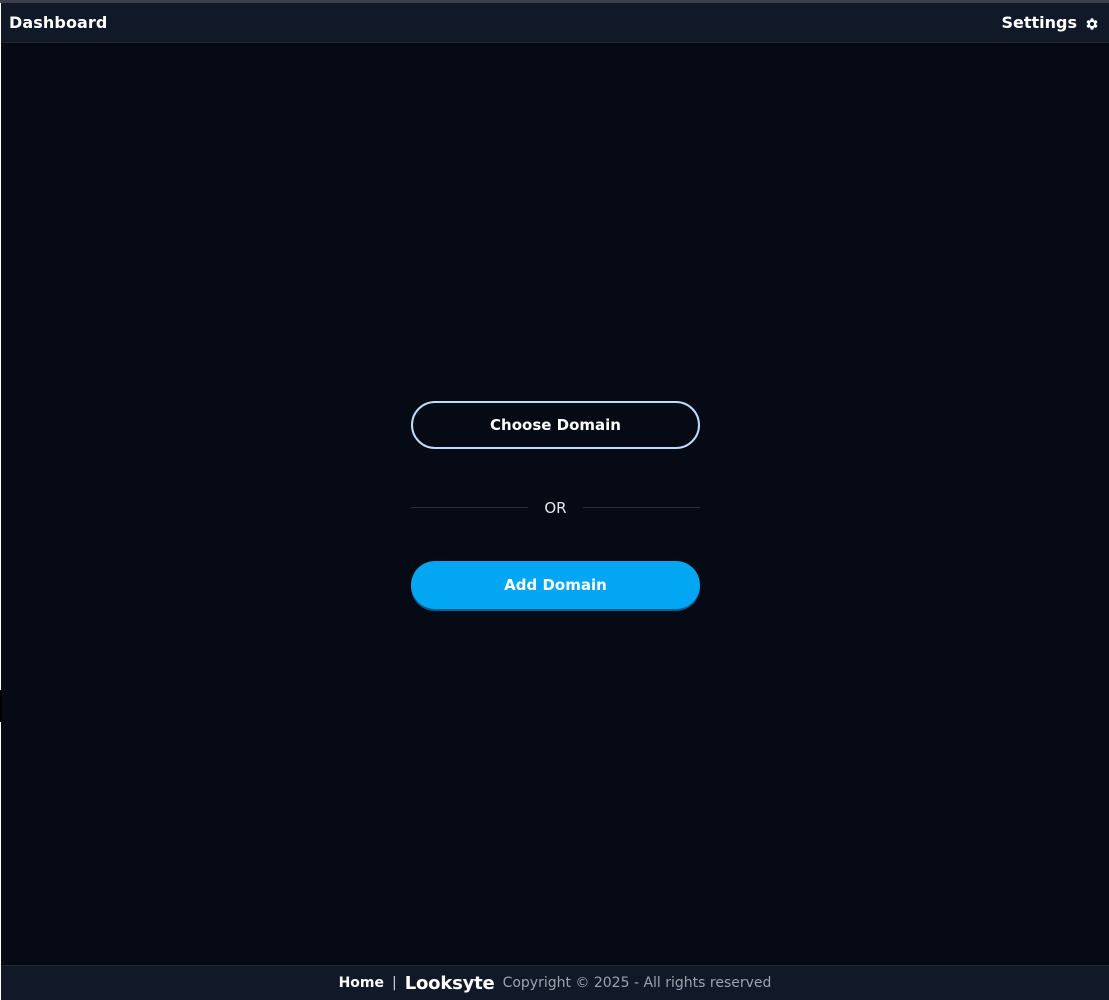 This screenshot has height=1000, width=1109. I want to click on footer-brand-logo: Looksyte, so click(449, 983).